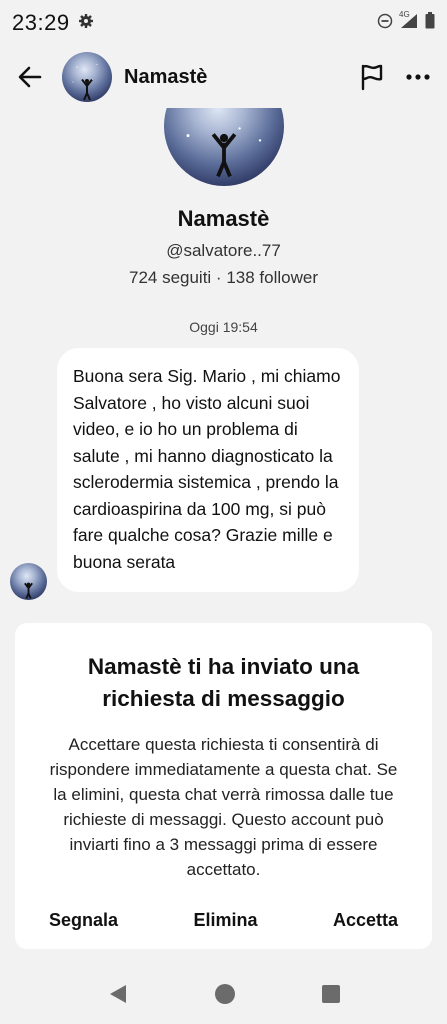  Describe the element at coordinates (418, 77) in the screenshot. I see `more-icon` at that location.